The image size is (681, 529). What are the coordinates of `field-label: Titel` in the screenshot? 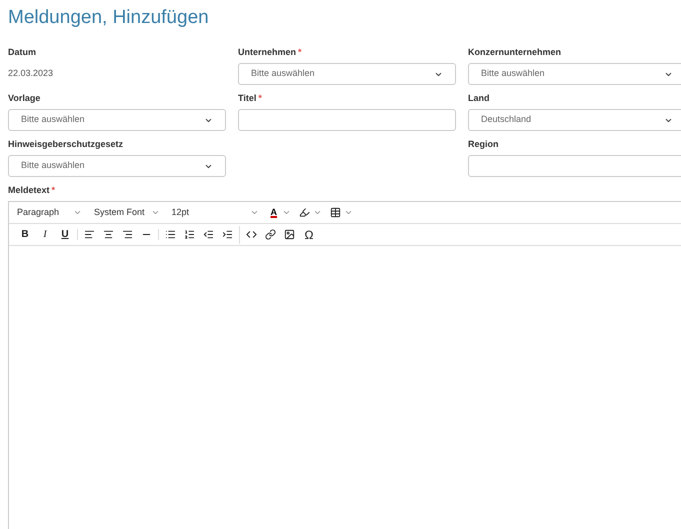 It's located at (247, 99).